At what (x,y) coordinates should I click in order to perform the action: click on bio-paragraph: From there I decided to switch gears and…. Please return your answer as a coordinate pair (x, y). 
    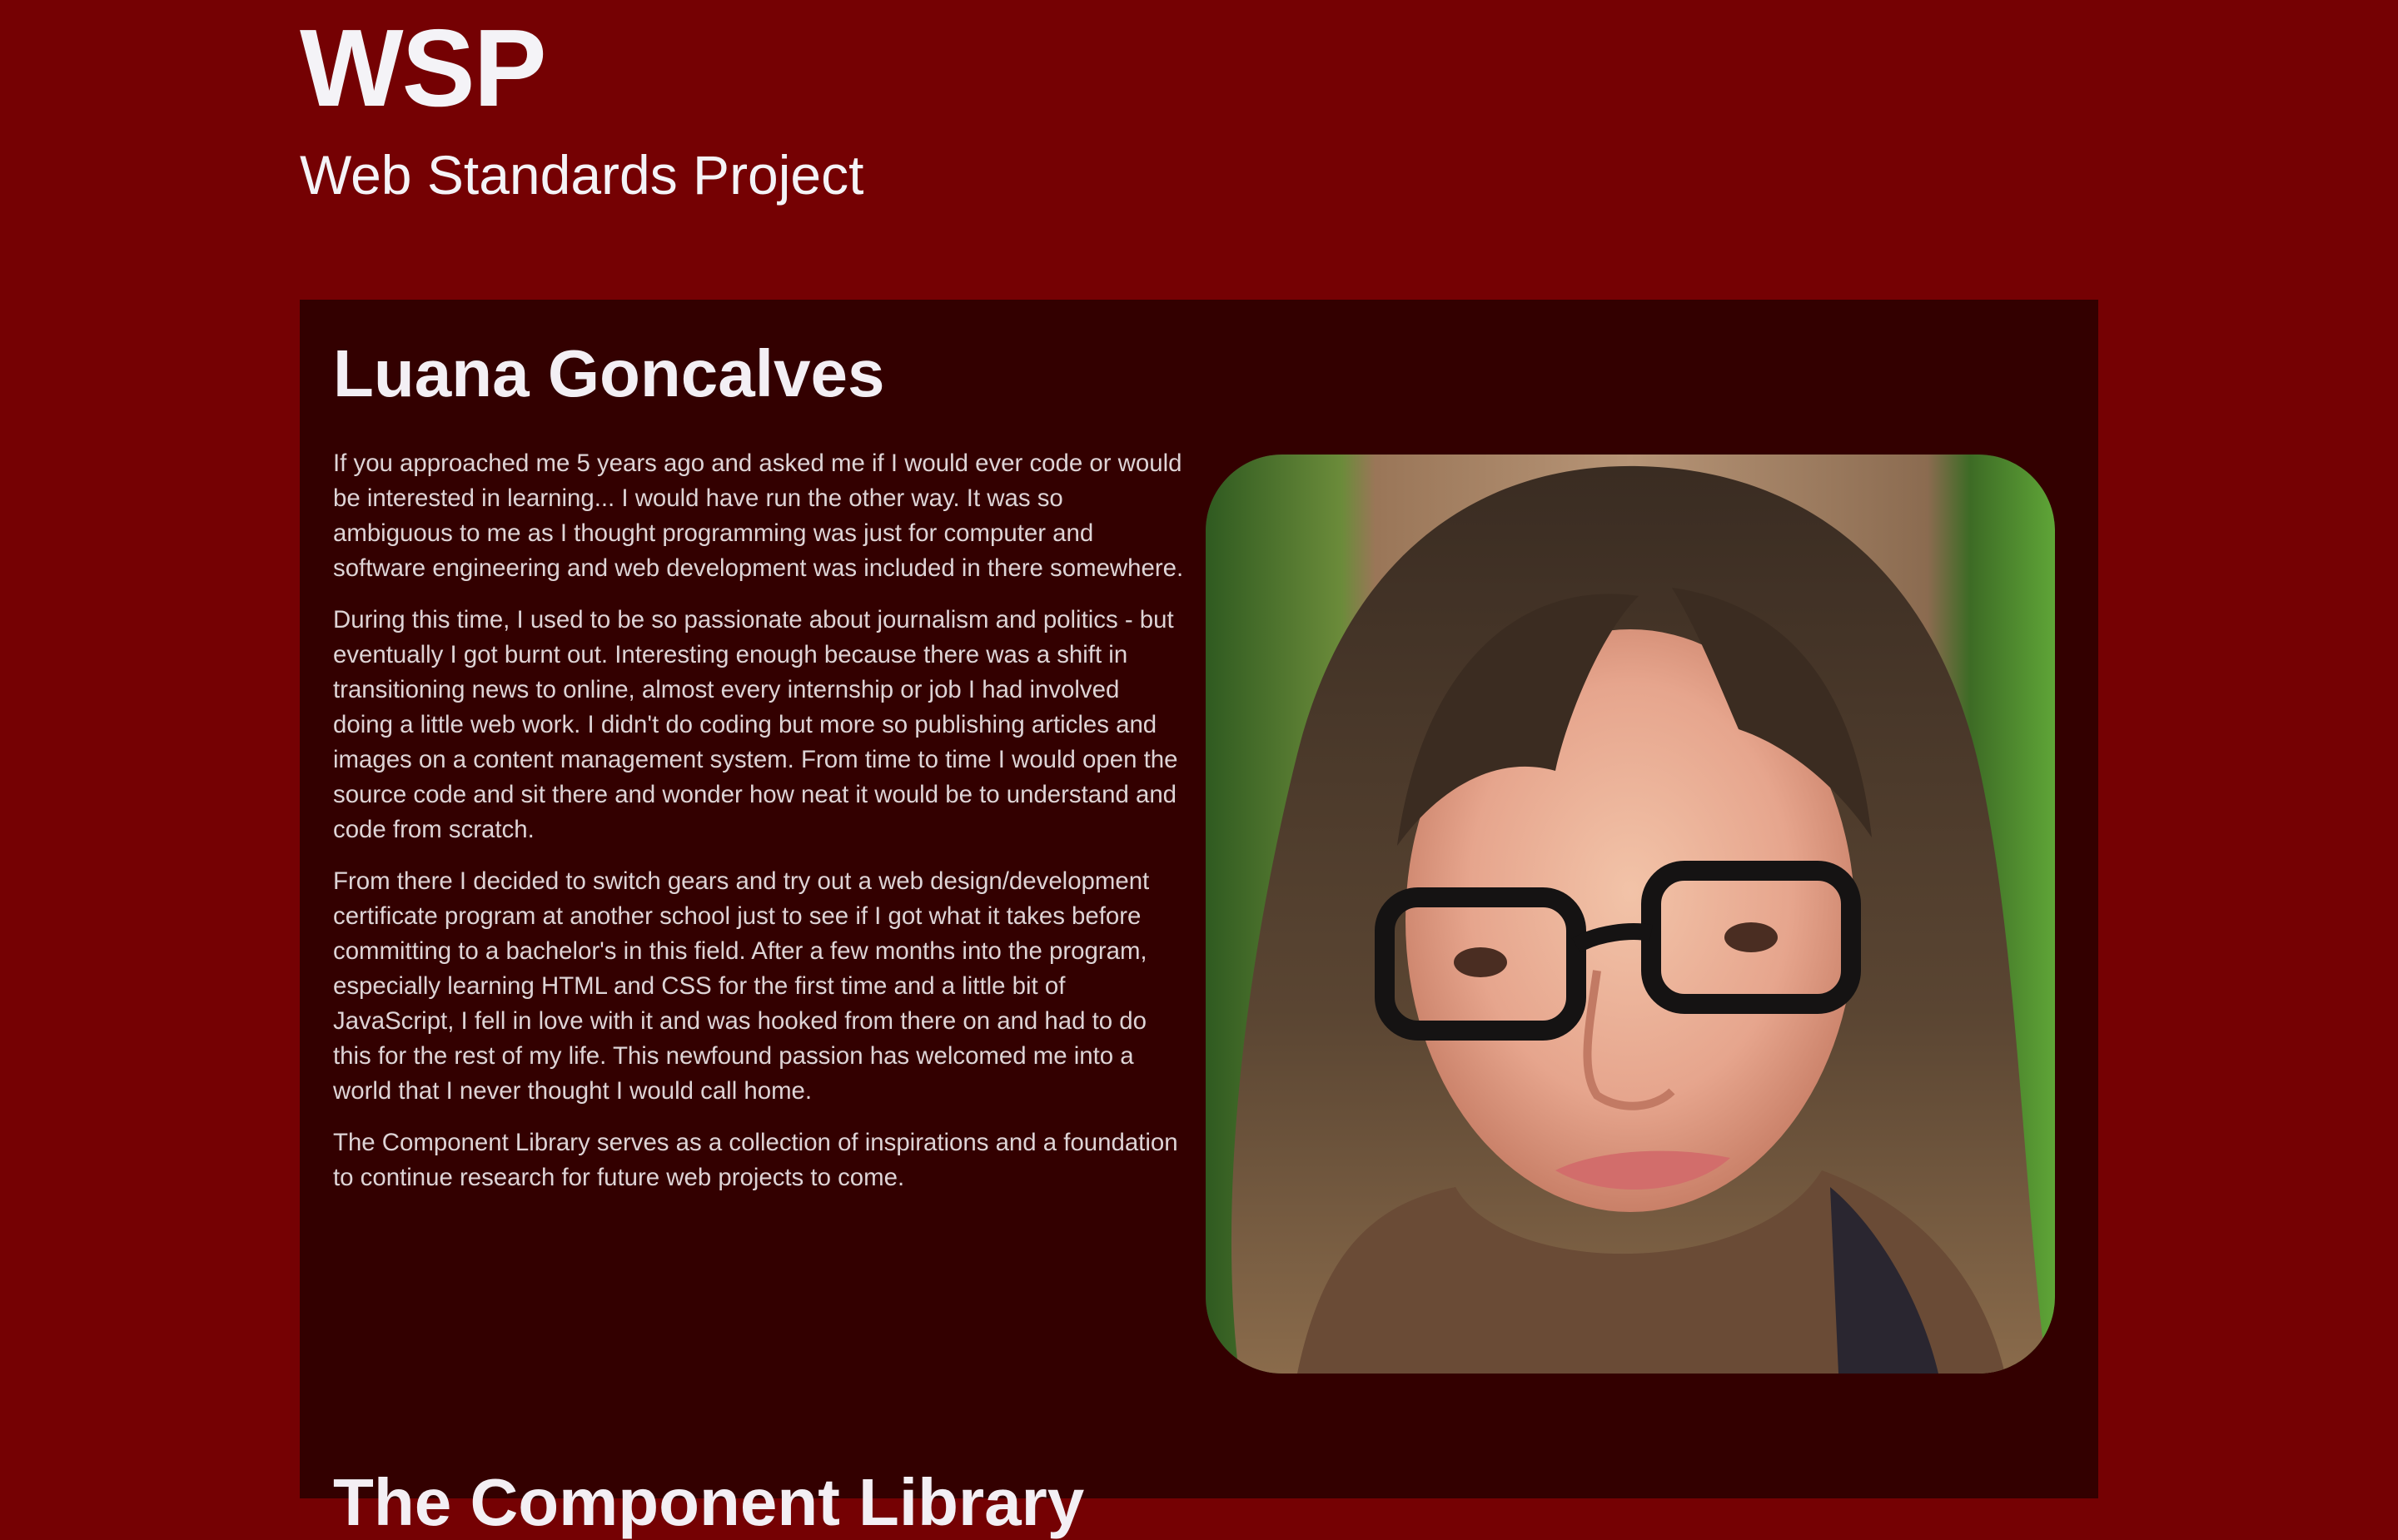
    Looking at the image, I should click on (741, 986).